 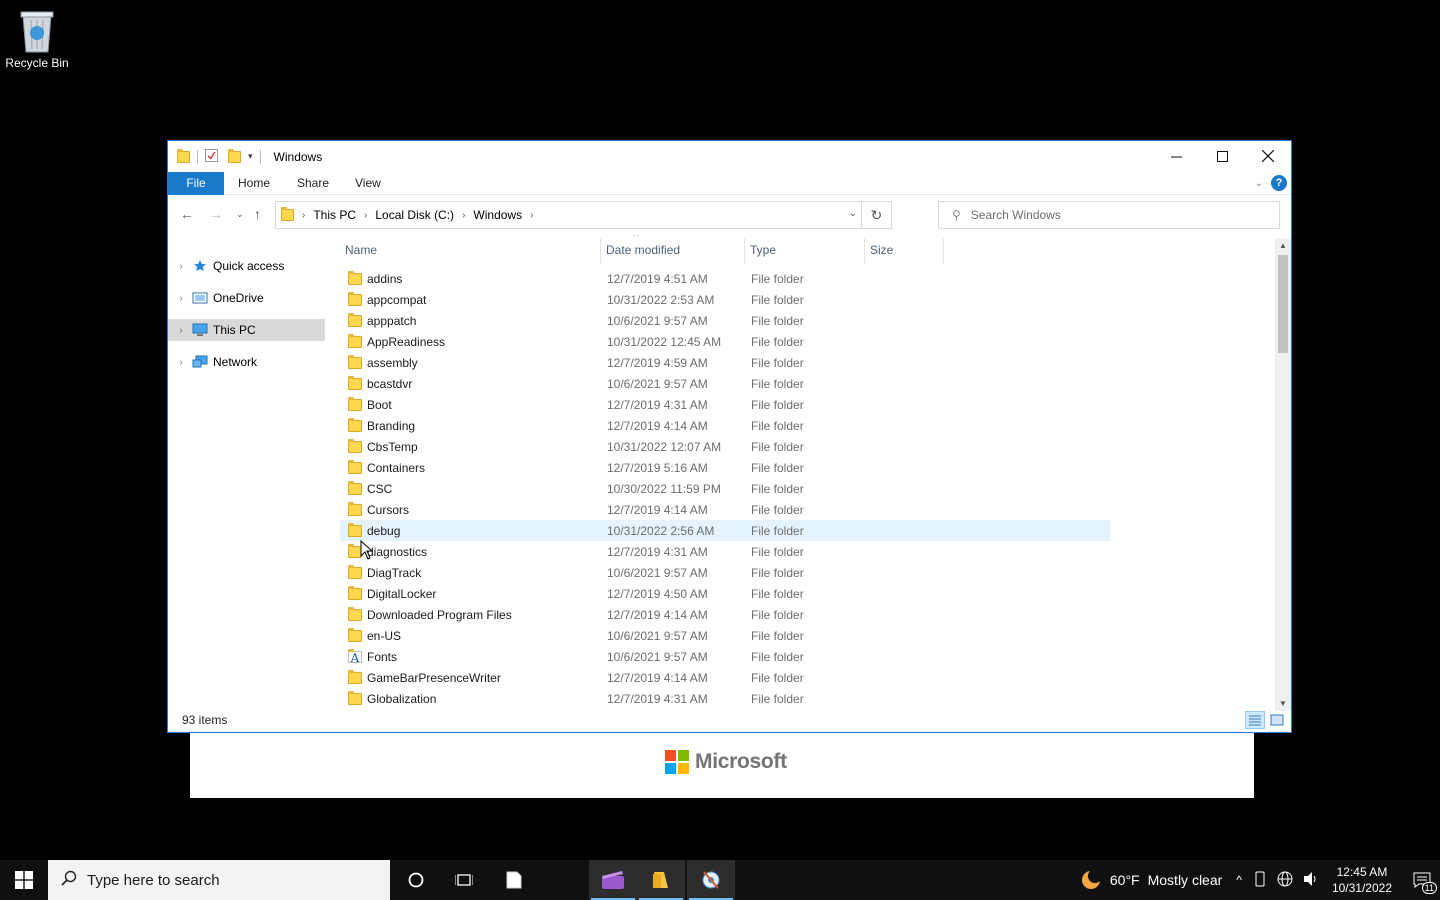 I want to click on weather-moon-icon, so click(x=1091, y=879).